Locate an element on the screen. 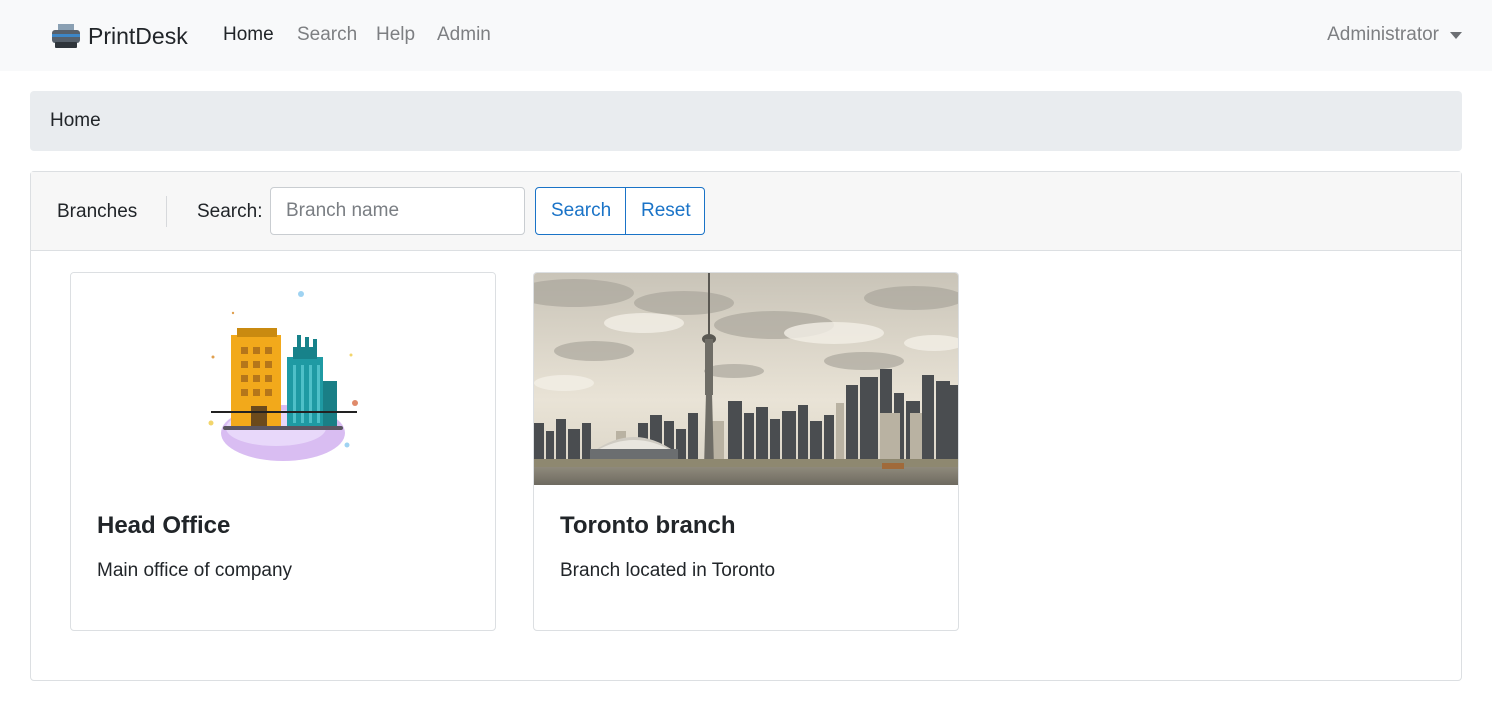 The height and width of the screenshot is (704, 1492). card-title: Head Office is located at coordinates (164, 525).